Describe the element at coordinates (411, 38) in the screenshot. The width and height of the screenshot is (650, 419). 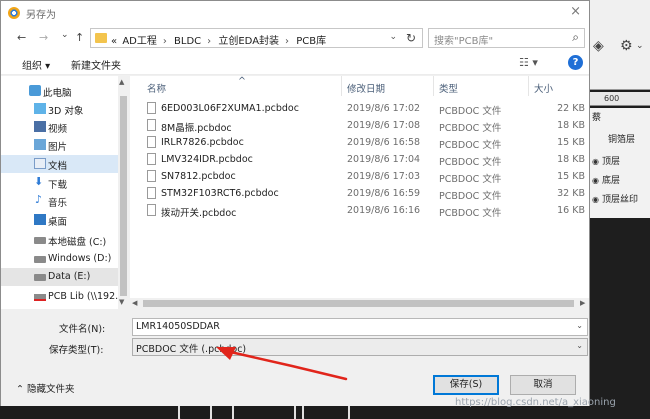
I see `refresh-icon: ↻` at that location.